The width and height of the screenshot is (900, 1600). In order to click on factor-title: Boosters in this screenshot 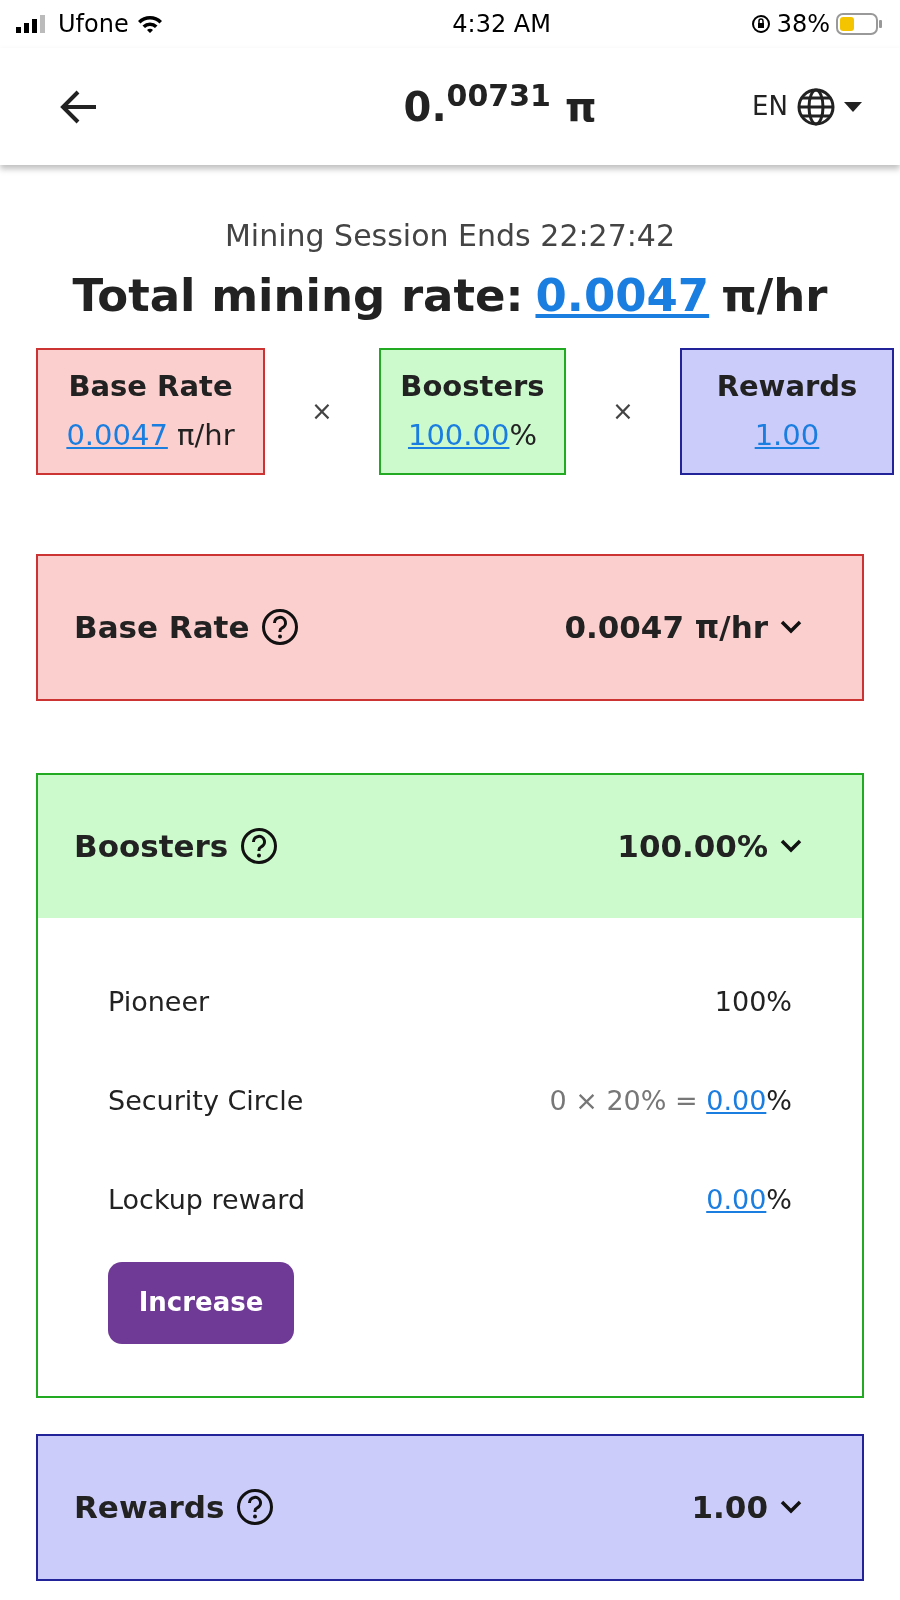, I will do `click(472, 386)`.